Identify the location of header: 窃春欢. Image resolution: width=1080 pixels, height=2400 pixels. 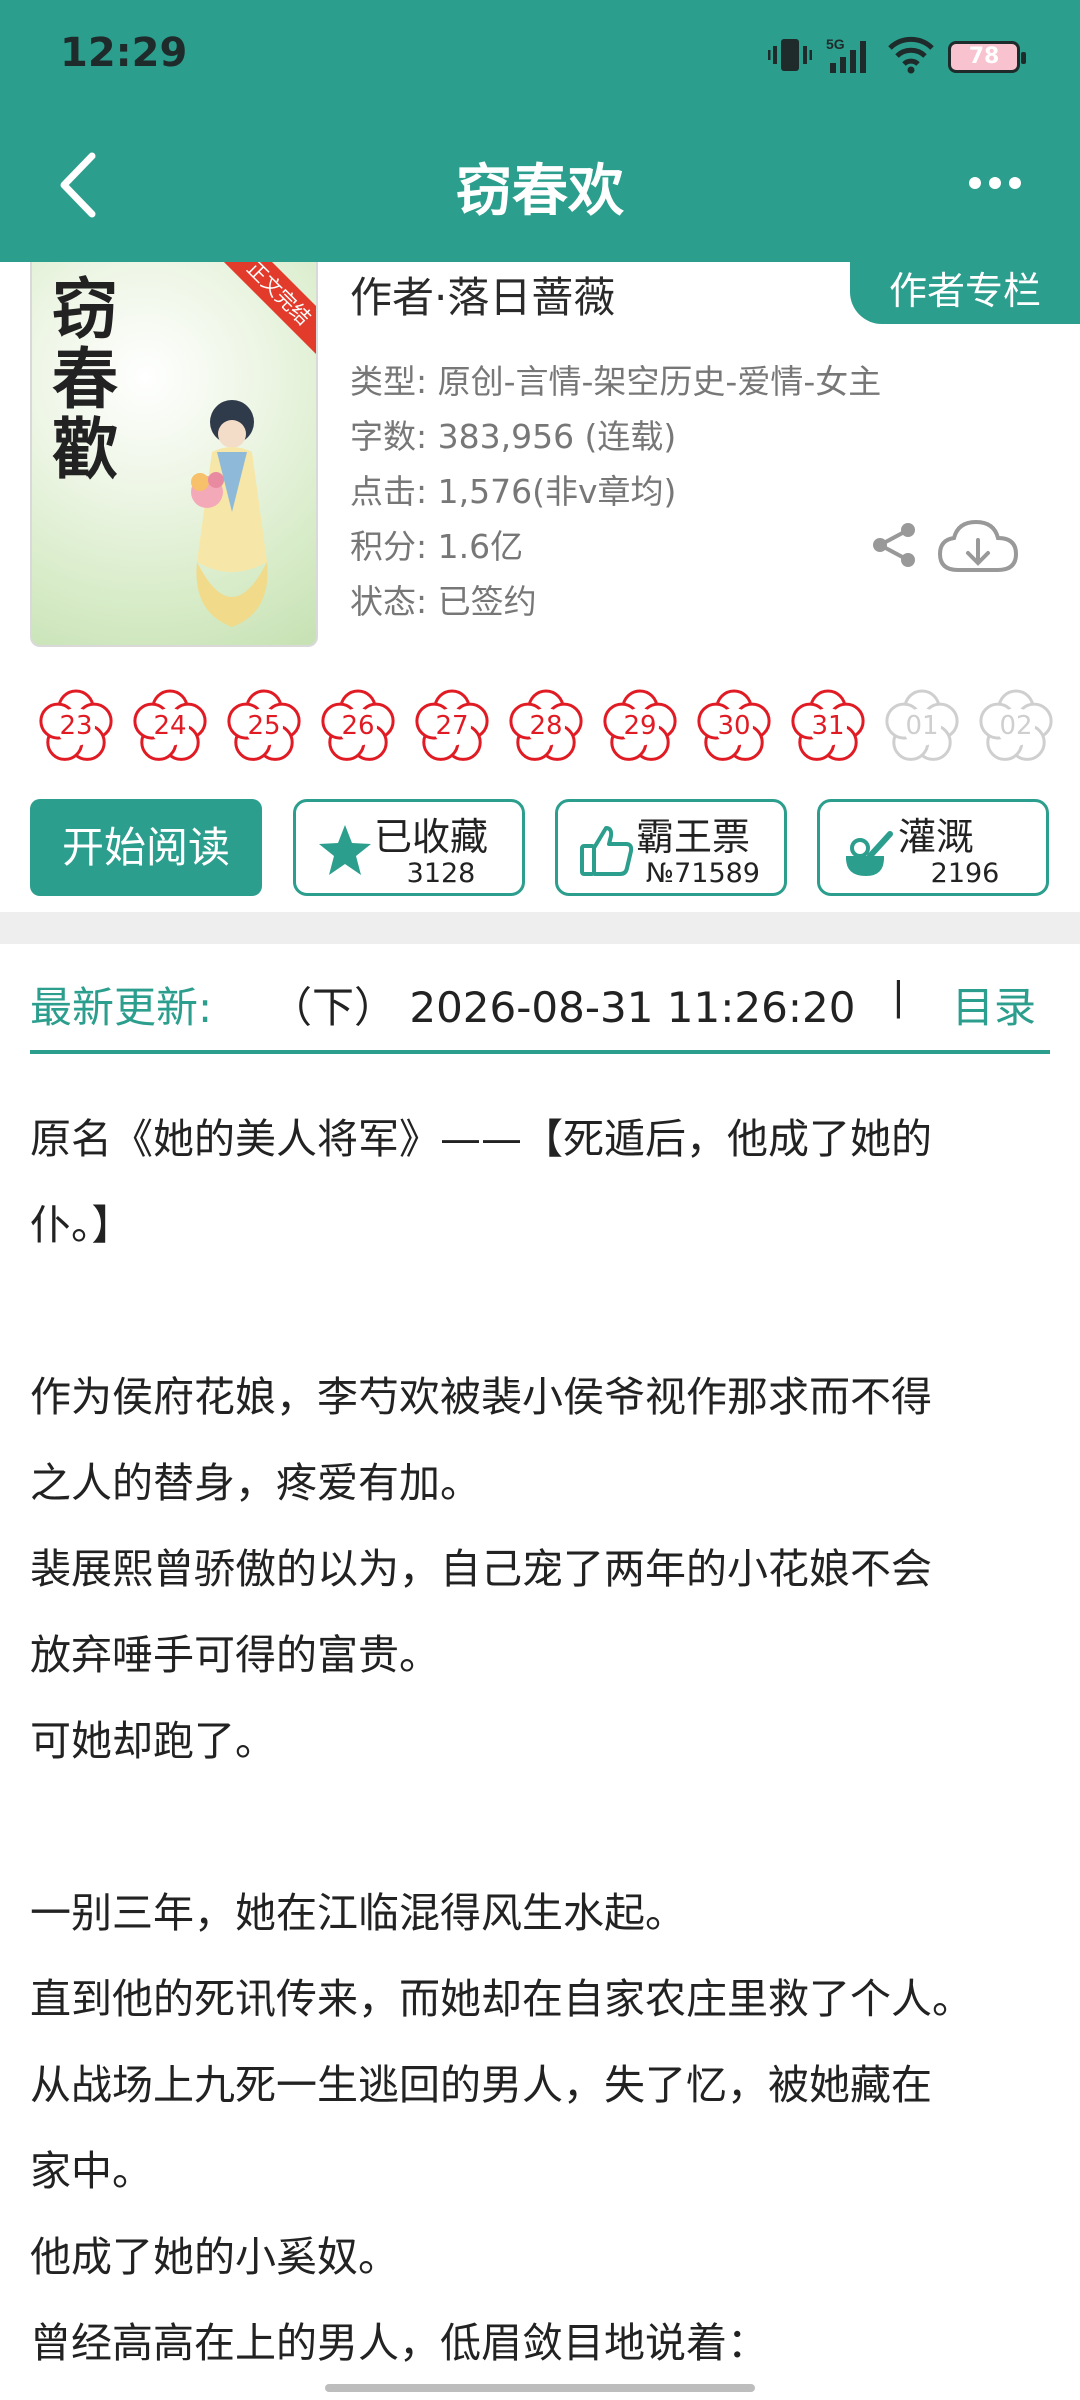
(540, 186).